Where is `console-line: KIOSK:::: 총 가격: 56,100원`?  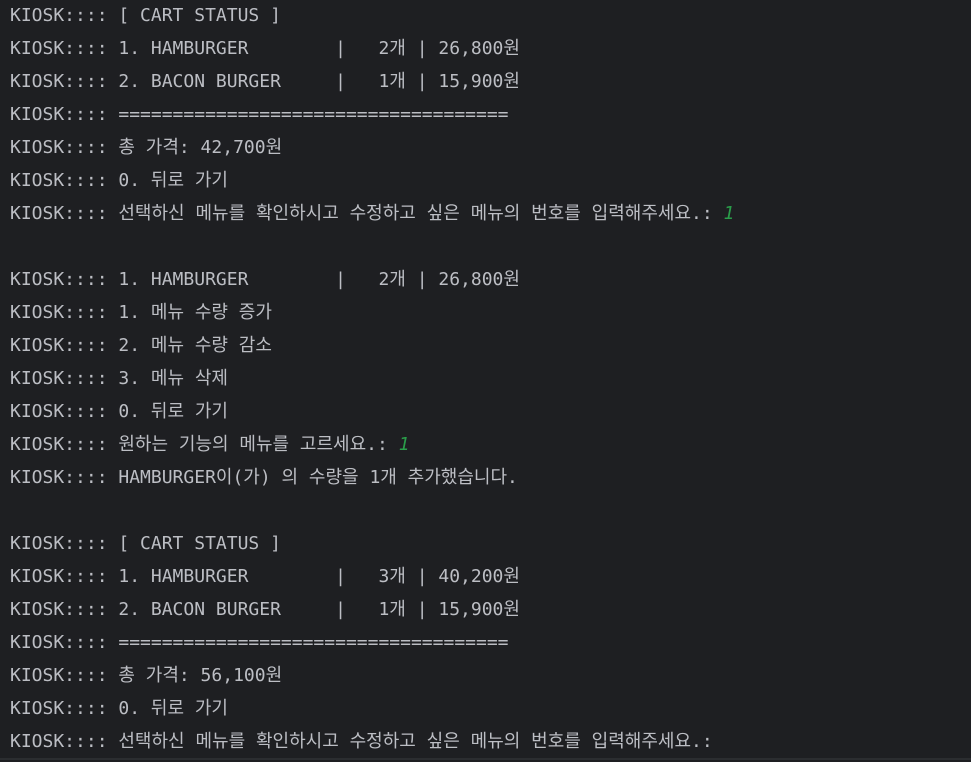 console-line: KIOSK:::: 총 가격: 56,100원 is located at coordinates (490, 679).